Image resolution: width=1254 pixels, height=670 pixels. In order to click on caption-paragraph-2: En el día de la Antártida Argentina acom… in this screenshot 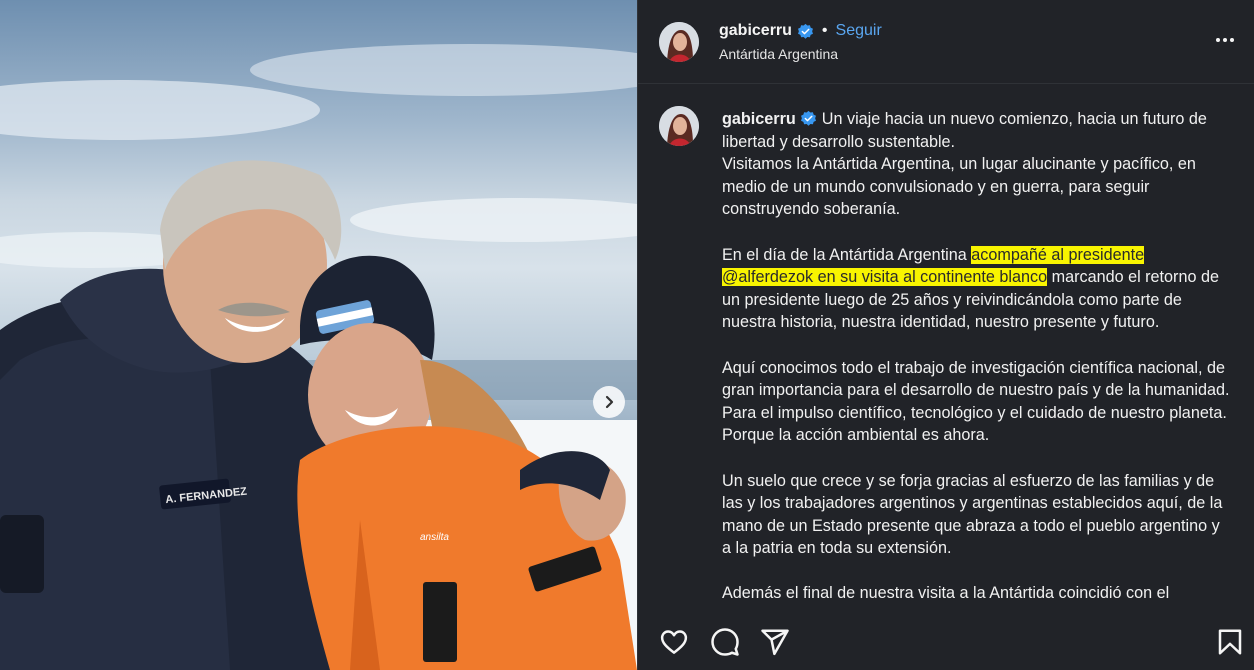, I will do `click(977, 289)`.